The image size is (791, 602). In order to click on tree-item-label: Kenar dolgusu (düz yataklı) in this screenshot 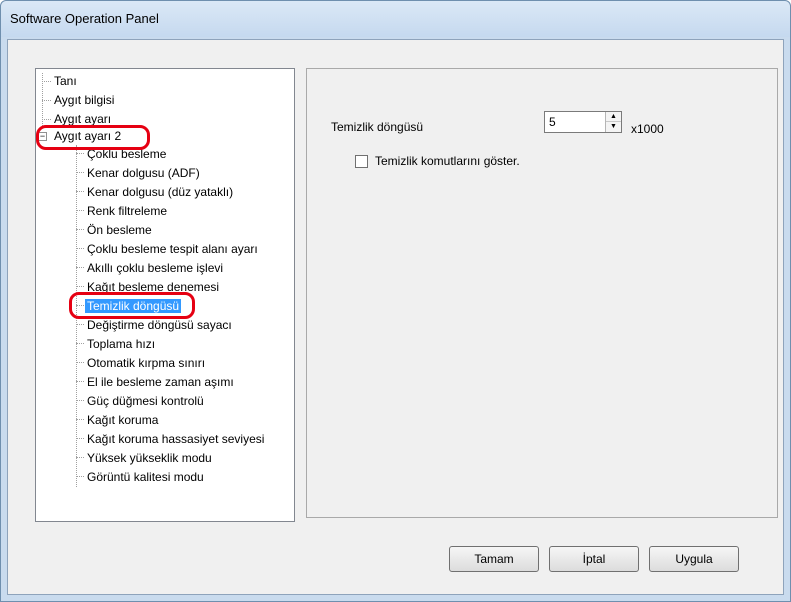, I will do `click(160, 192)`.